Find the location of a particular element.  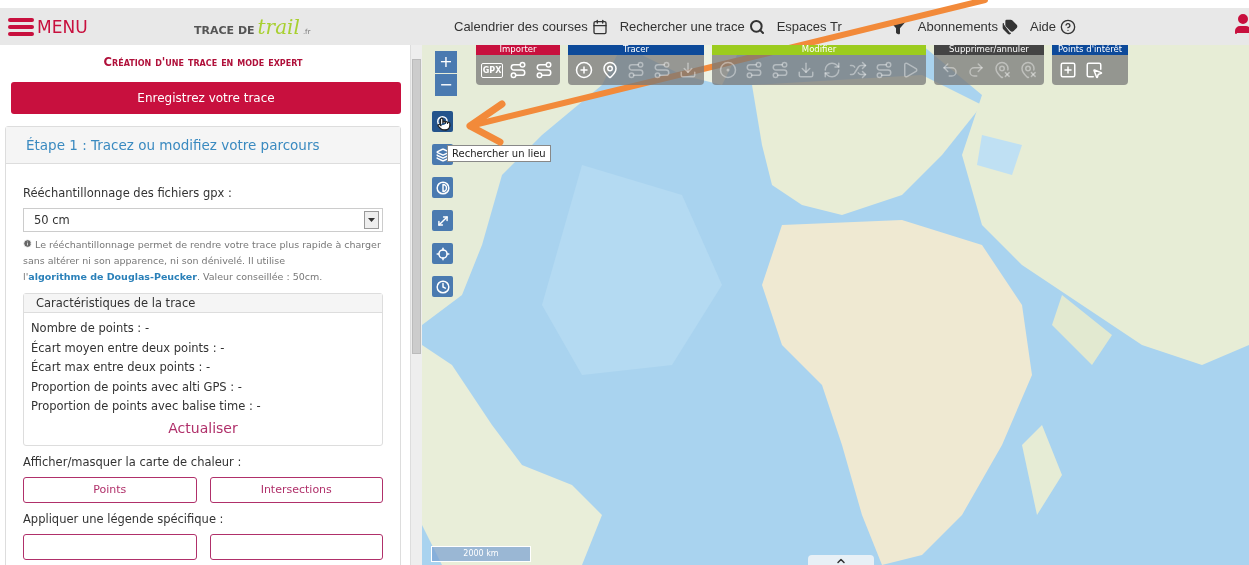

heatmap-button: Points is located at coordinates (110, 489).